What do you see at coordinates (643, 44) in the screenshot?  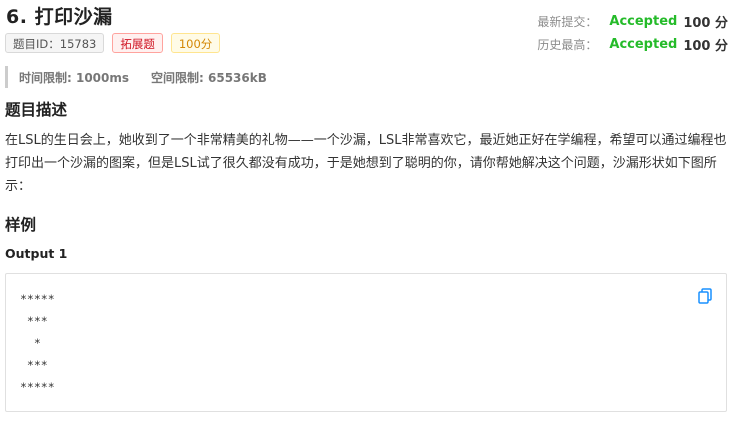 I see `best-submission-result: Accepted` at bounding box center [643, 44].